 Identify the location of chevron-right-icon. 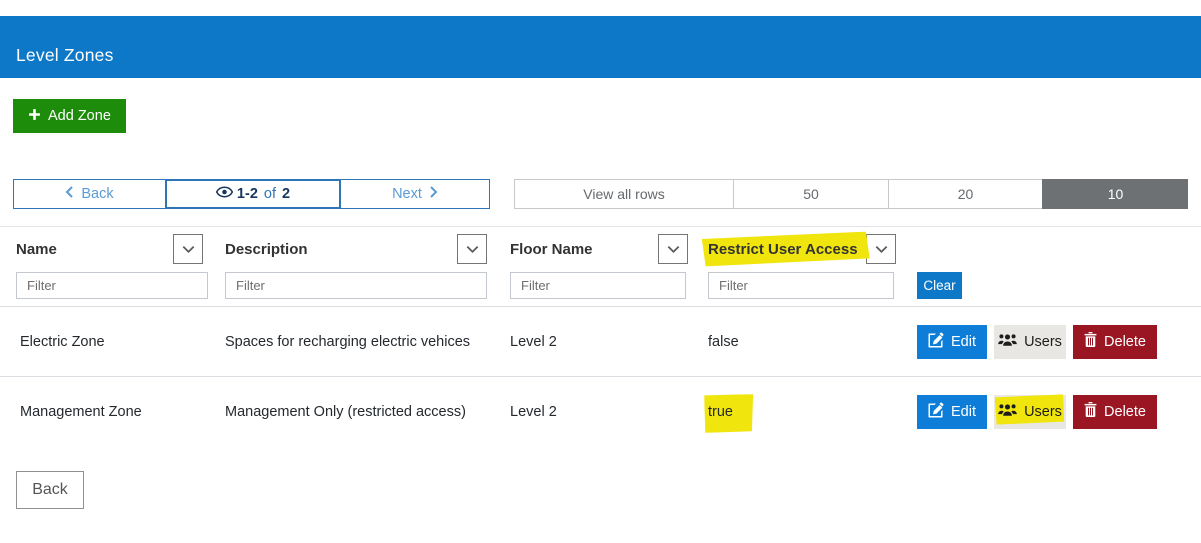
(433, 194).